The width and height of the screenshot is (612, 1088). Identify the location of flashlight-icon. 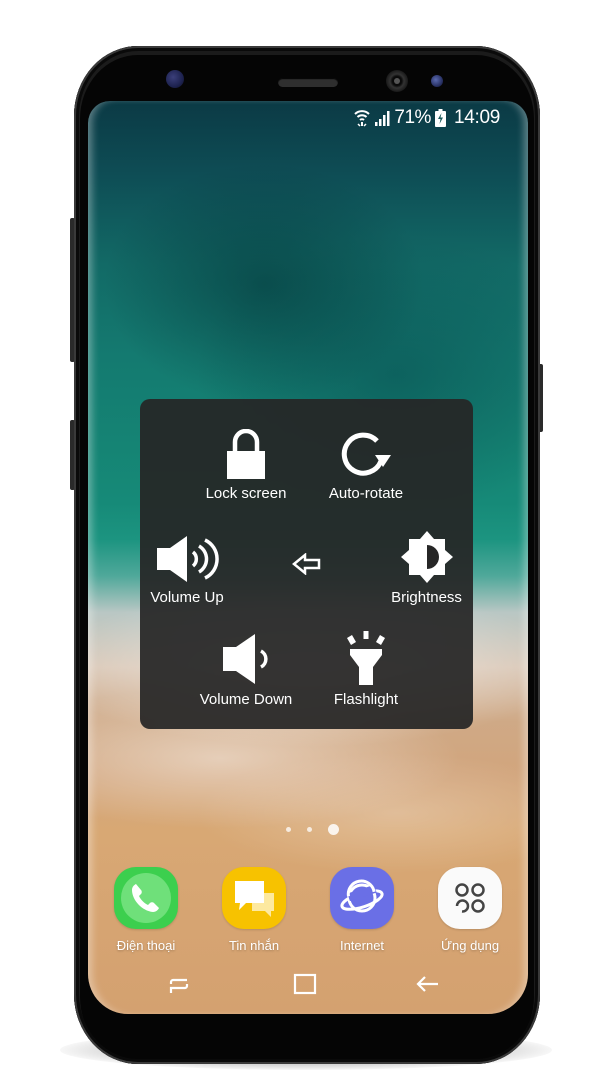
(366, 657).